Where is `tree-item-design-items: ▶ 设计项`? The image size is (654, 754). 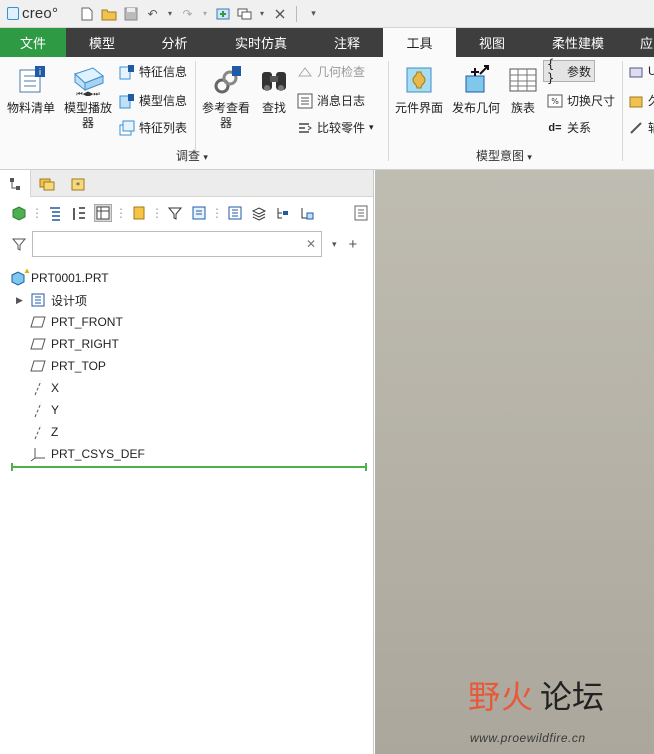 tree-item-design-items: ▶ 设计项 is located at coordinates (186, 300).